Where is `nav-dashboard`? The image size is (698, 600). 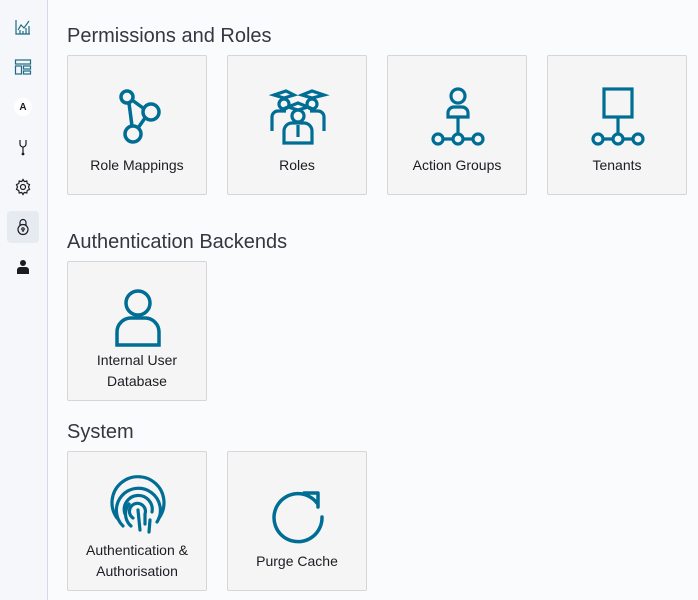
nav-dashboard is located at coordinates (23, 67).